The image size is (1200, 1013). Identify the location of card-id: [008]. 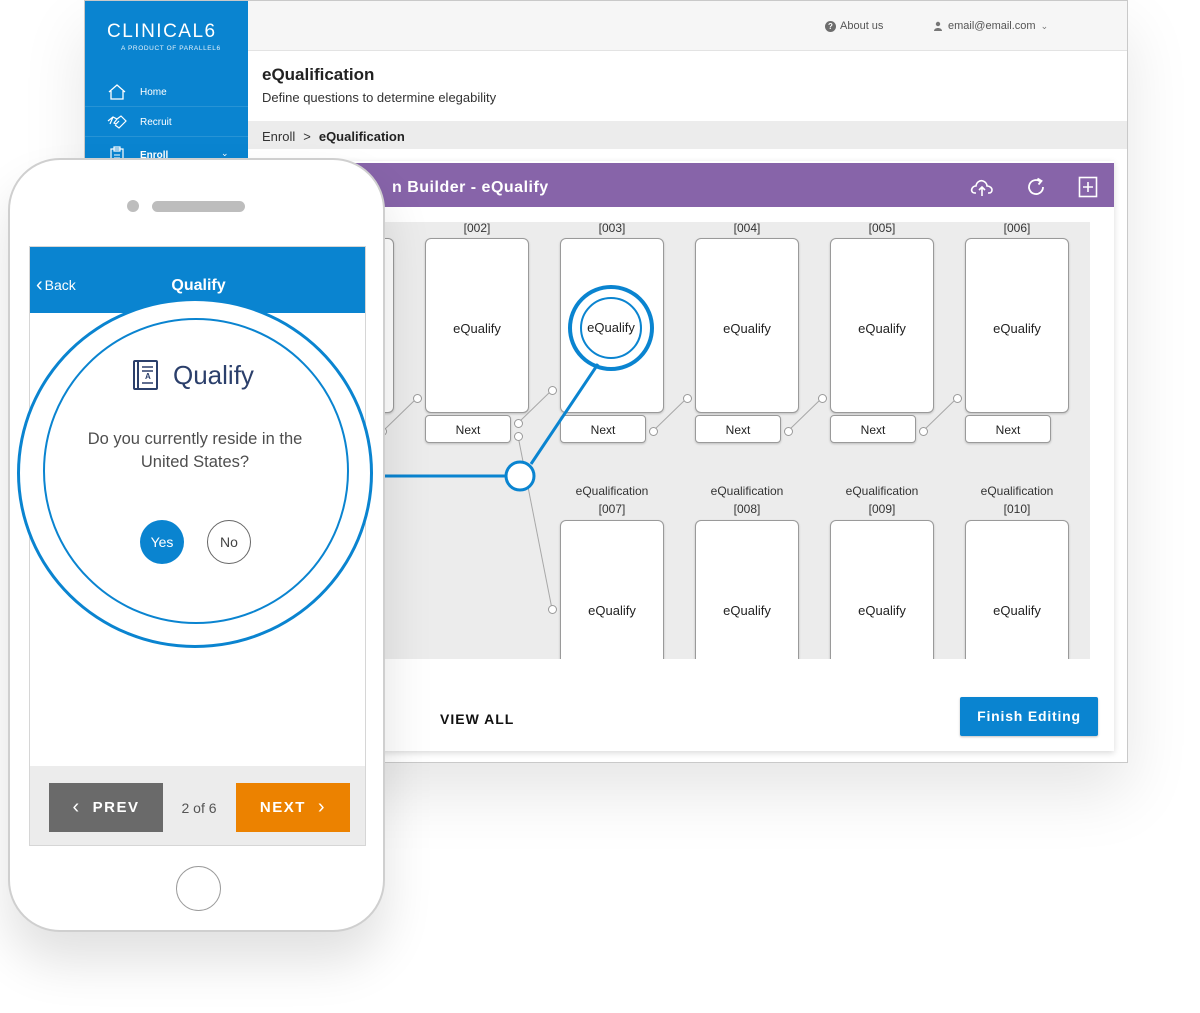
(747, 509).